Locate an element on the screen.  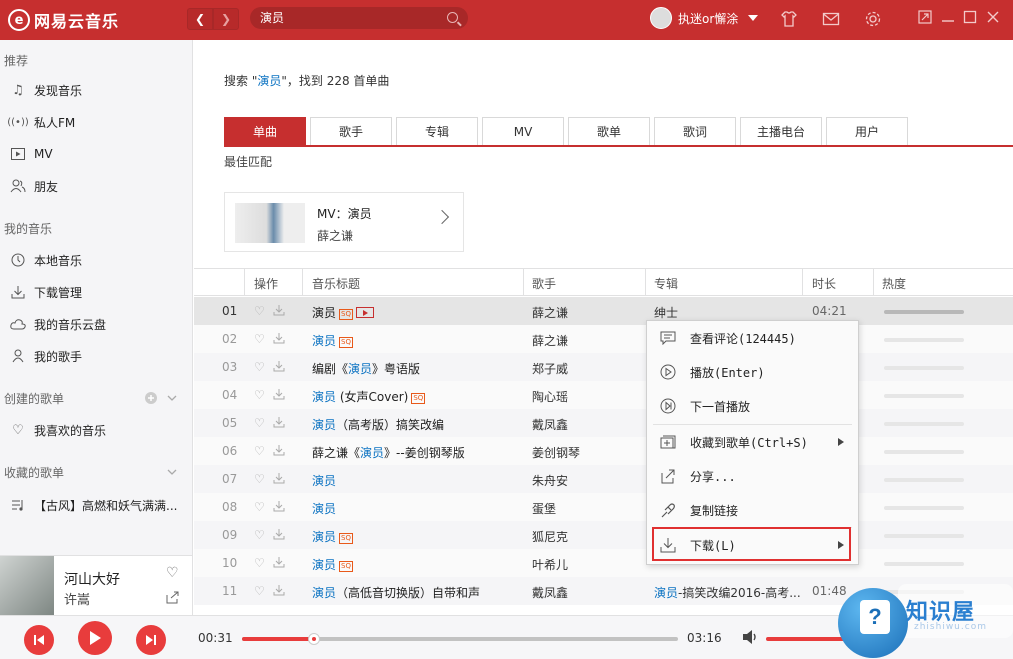
username: 执迷or懈涂 is located at coordinates (708, 18).